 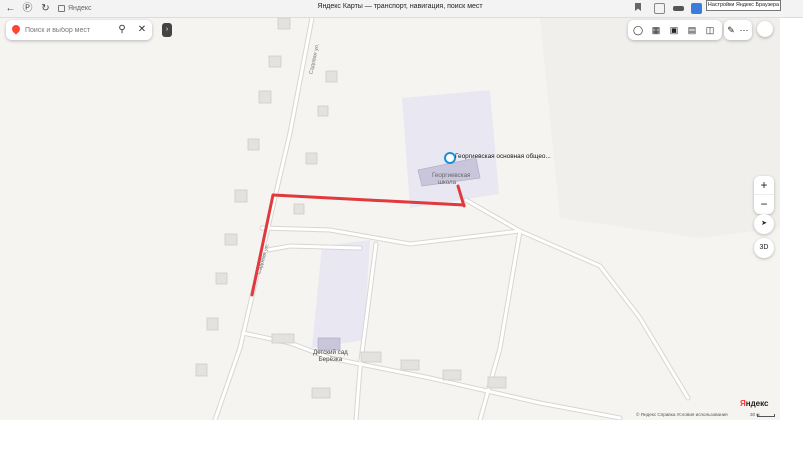 What do you see at coordinates (764, 203) in the screenshot?
I see `zoom-out-button: −` at bounding box center [764, 203].